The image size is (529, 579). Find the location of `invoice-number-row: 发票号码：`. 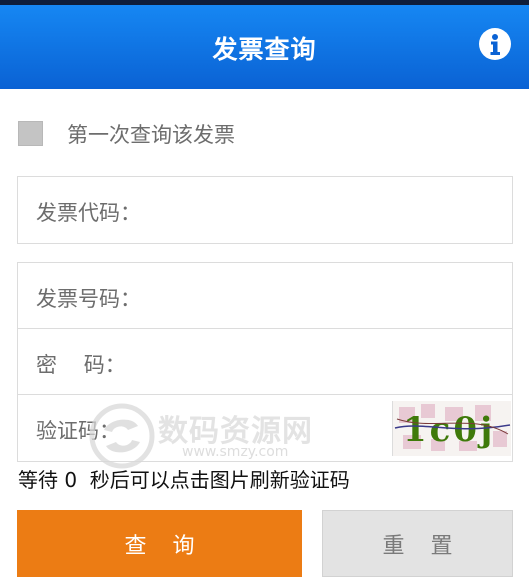

invoice-number-row: 发票号码： is located at coordinates (265, 296).